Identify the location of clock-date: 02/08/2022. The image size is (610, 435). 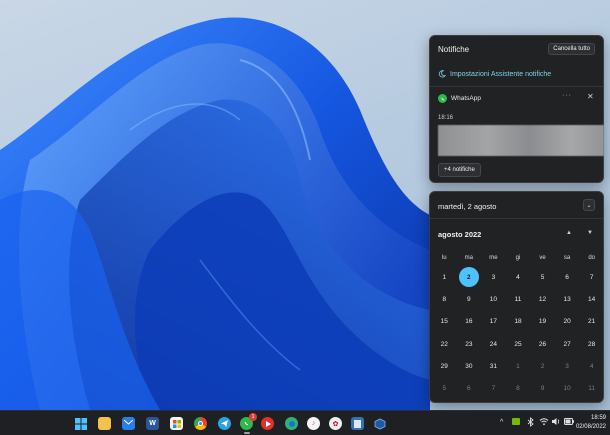
(590, 427).